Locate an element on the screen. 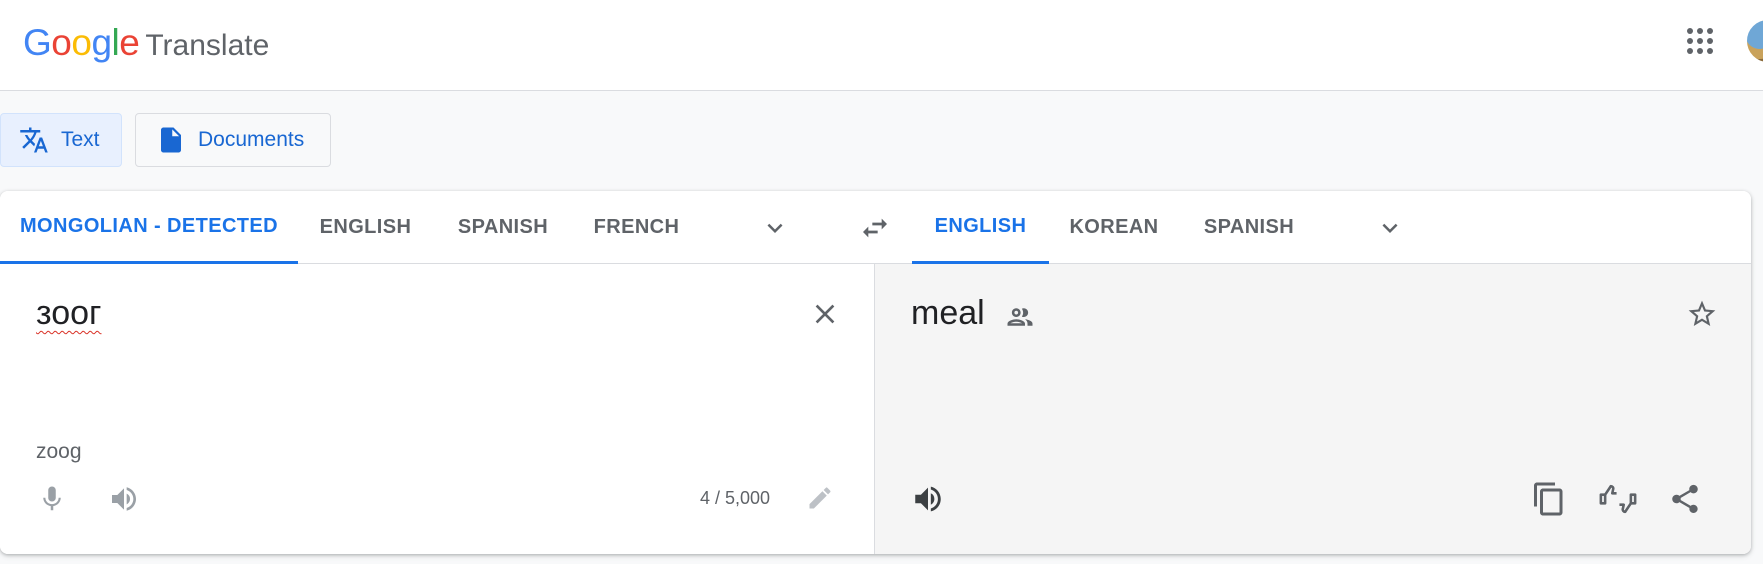 The image size is (1763, 564). share-icon is located at coordinates (1685, 499).